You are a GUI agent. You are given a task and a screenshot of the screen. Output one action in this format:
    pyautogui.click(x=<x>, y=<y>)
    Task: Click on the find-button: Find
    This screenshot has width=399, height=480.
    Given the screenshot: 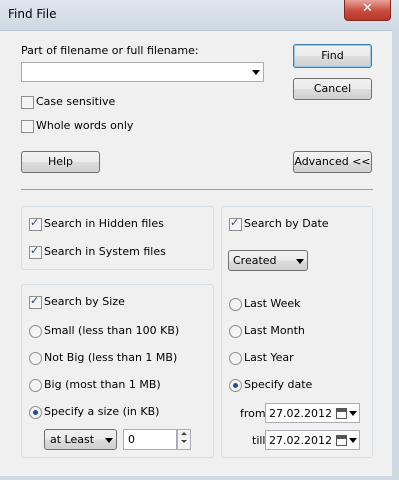 What is the action you would take?
    pyautogui.click(x=332, y=56)
    